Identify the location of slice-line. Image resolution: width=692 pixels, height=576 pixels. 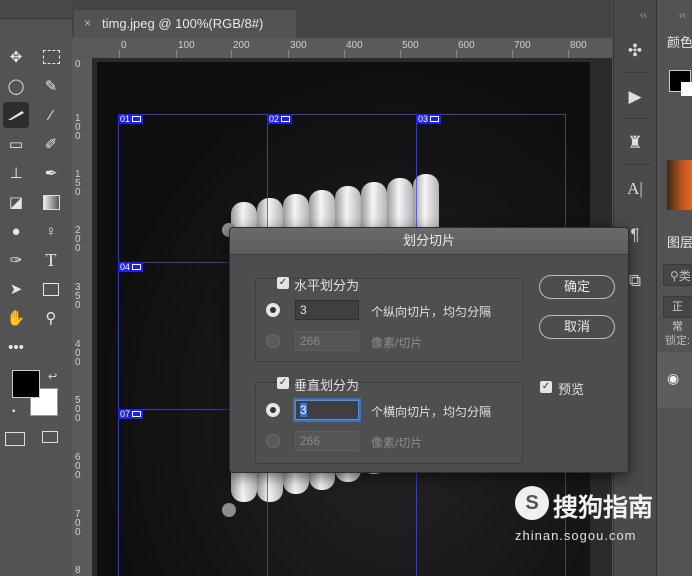
(118, 345).